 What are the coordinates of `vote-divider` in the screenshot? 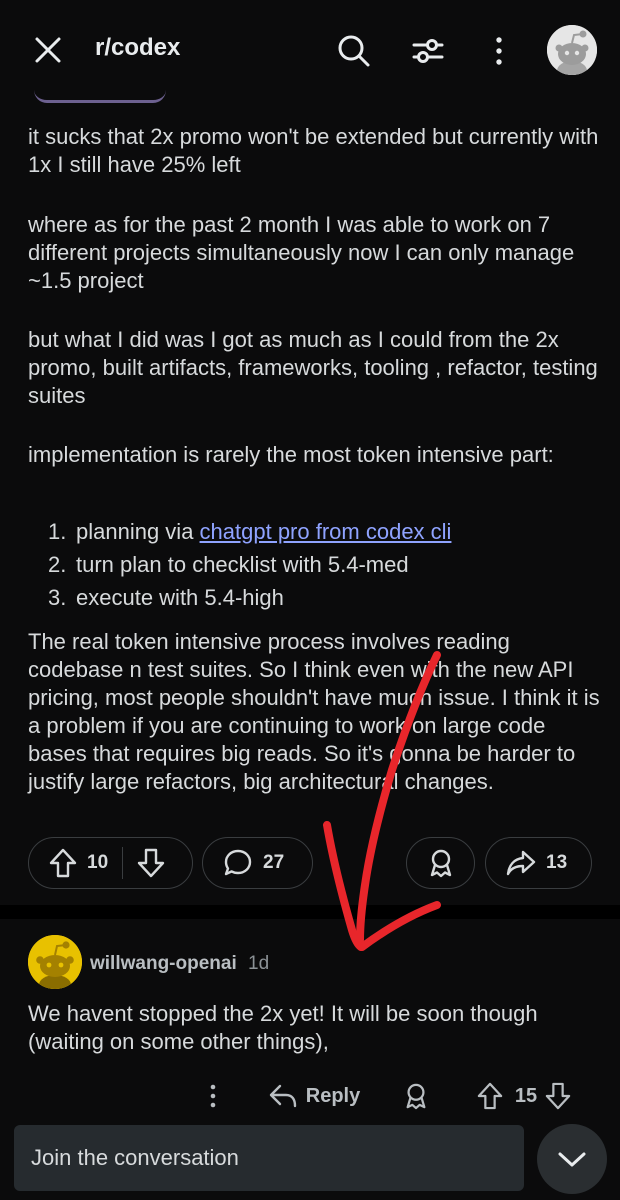 It's located at (123, 863).